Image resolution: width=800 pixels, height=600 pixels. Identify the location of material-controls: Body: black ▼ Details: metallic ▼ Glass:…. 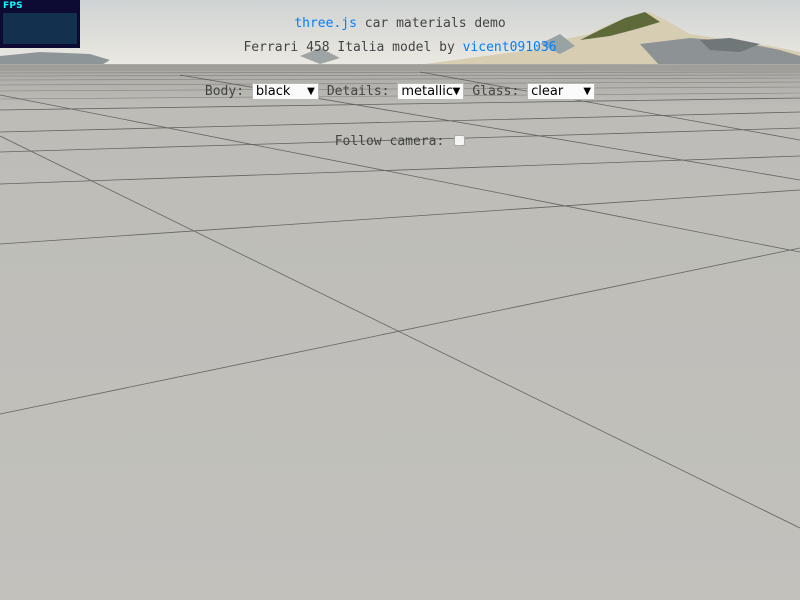
(400, 91).